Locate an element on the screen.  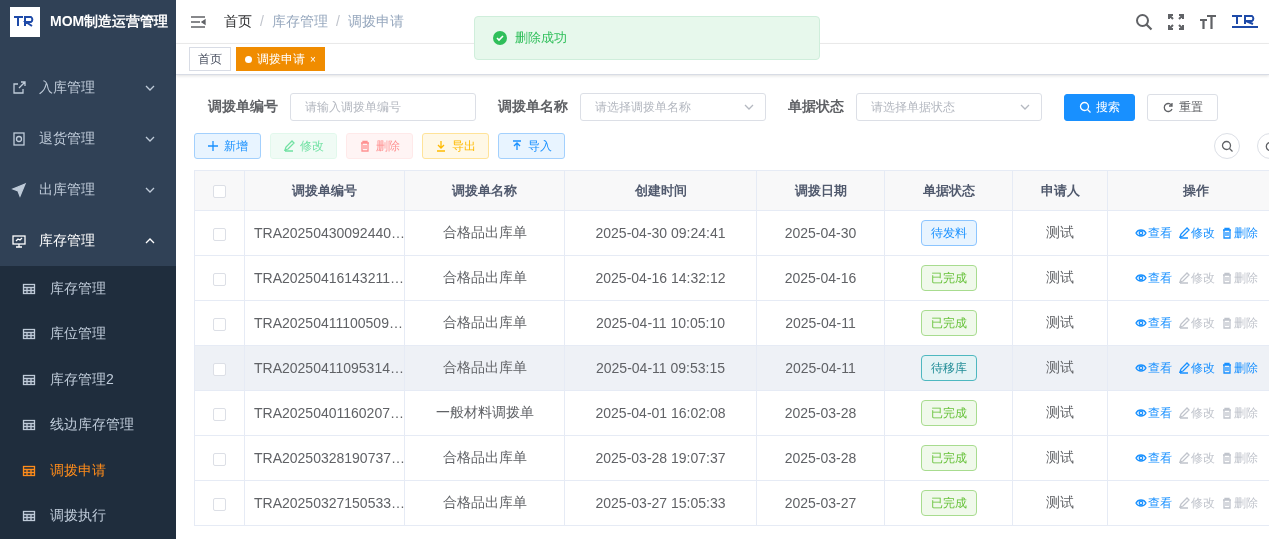
column-header: 操作 is located at coordinates (1188, 190).